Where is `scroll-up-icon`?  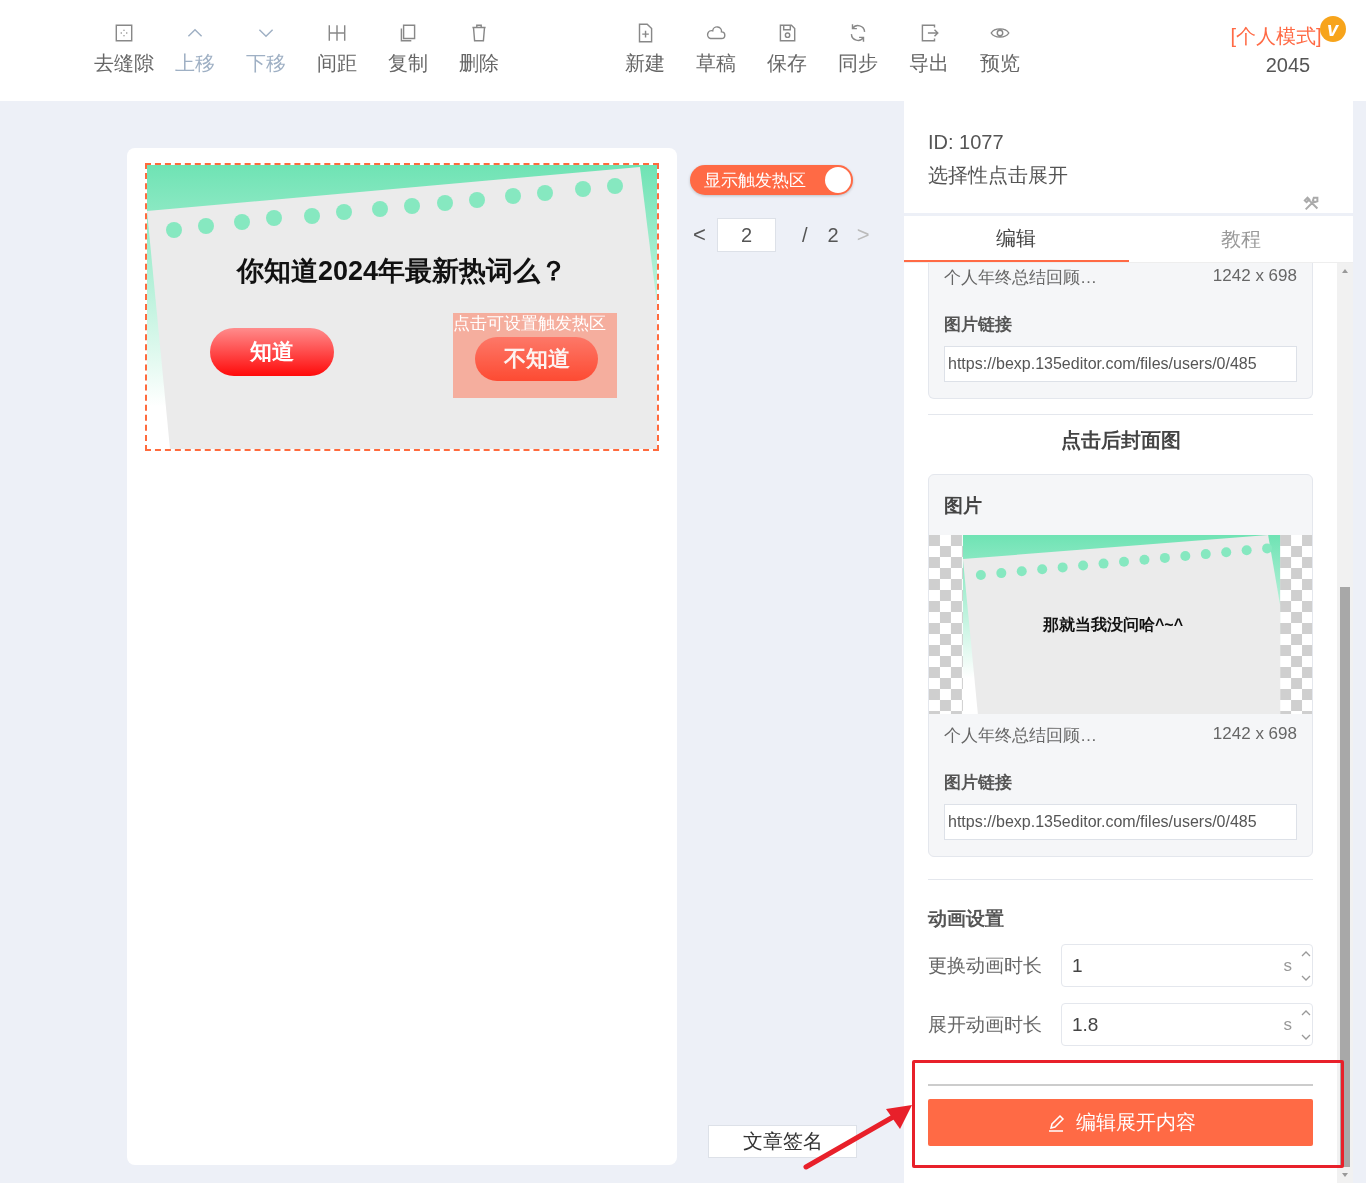
scroll-up-icon is located at coordinates (1345, 271).